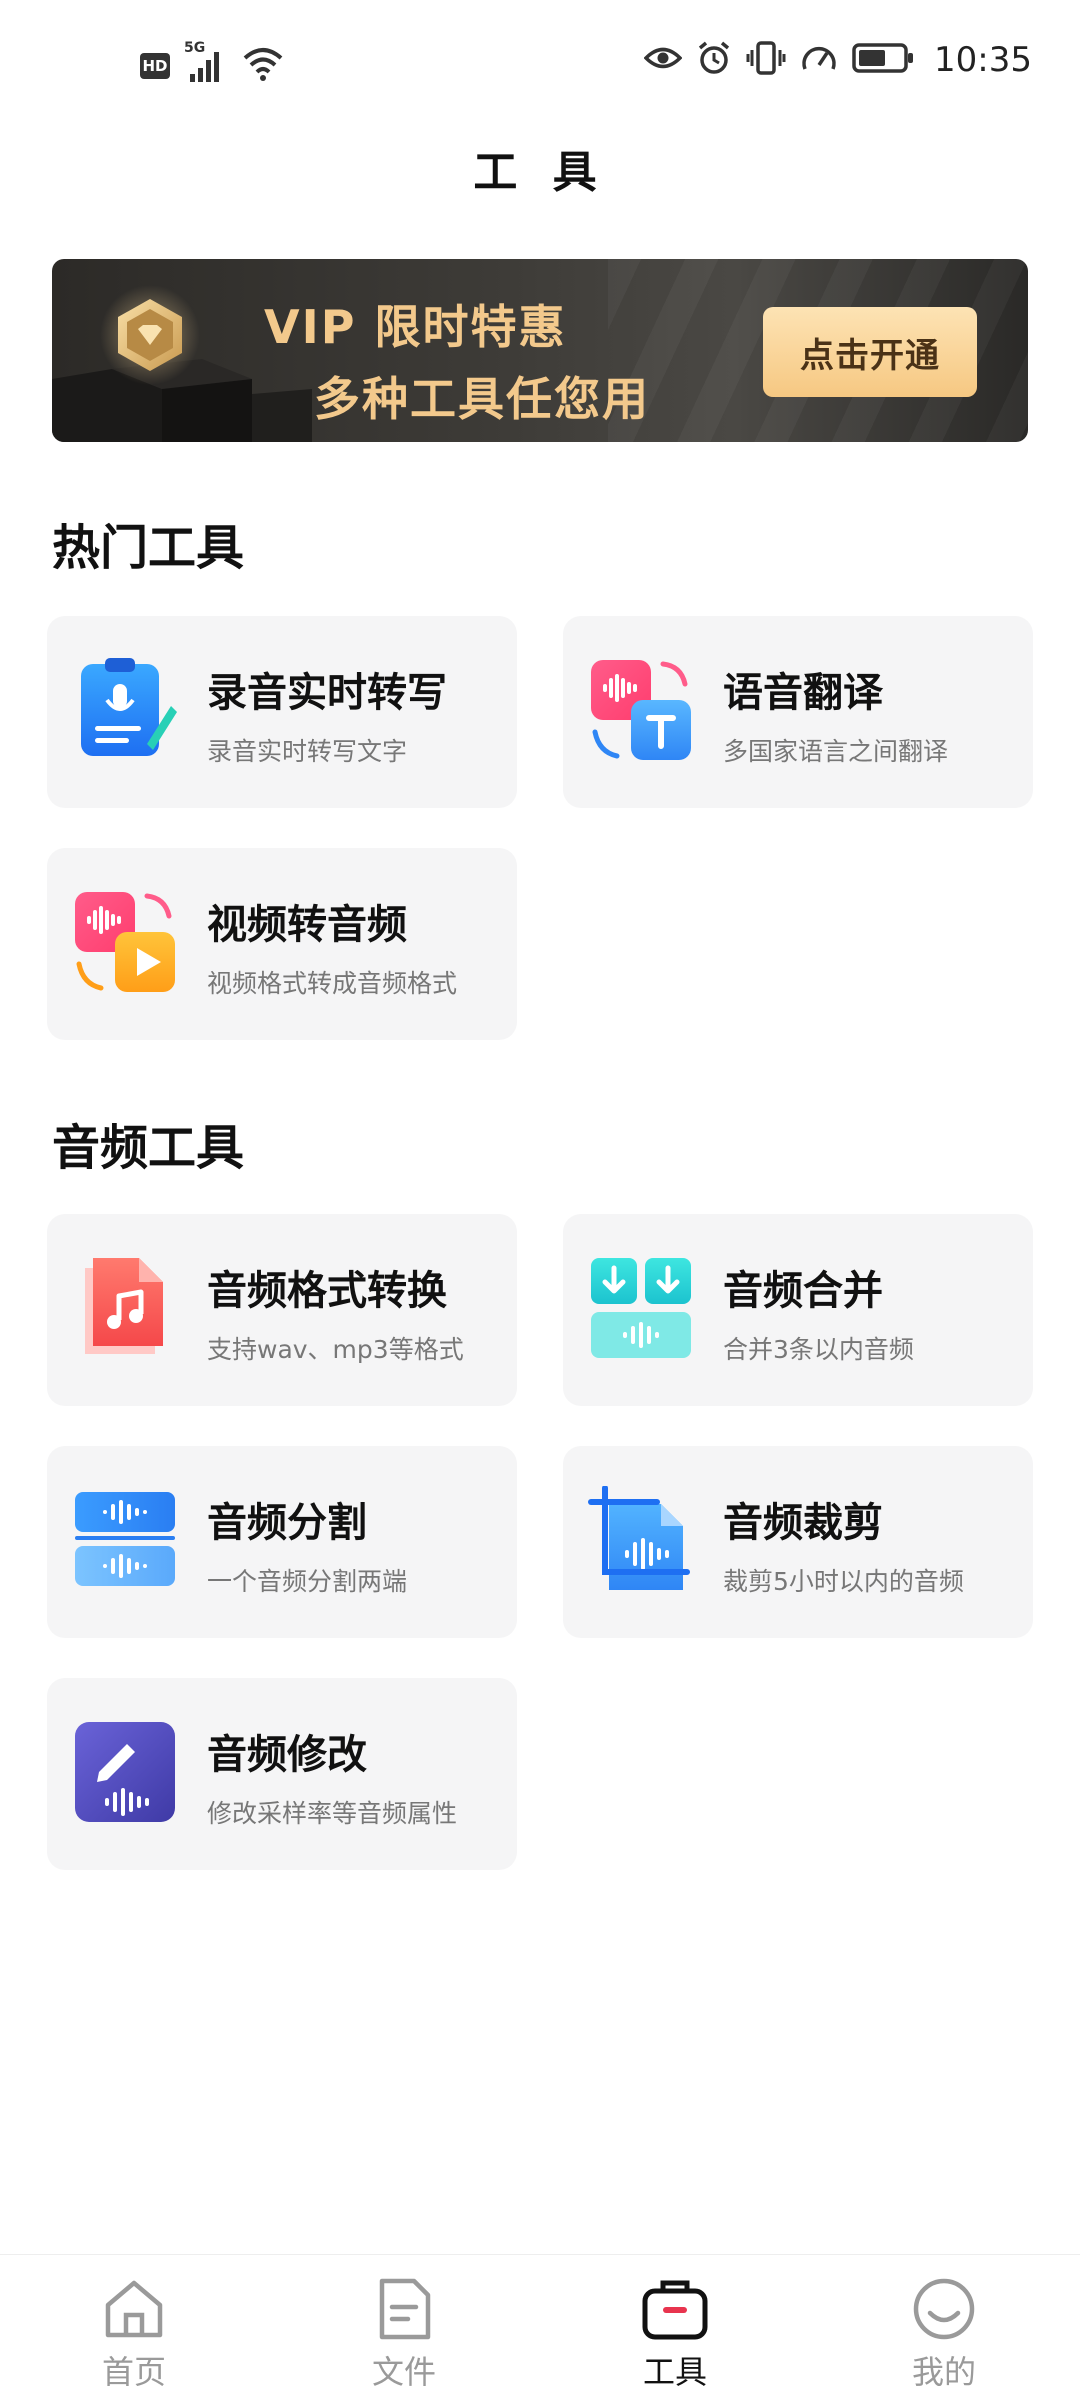 This screenshot has height=2400, width=1080. What do you see at coordinates (641, 710) in the screenshot?
I see `voice-translate-icon` at bounding box center [641, 710].